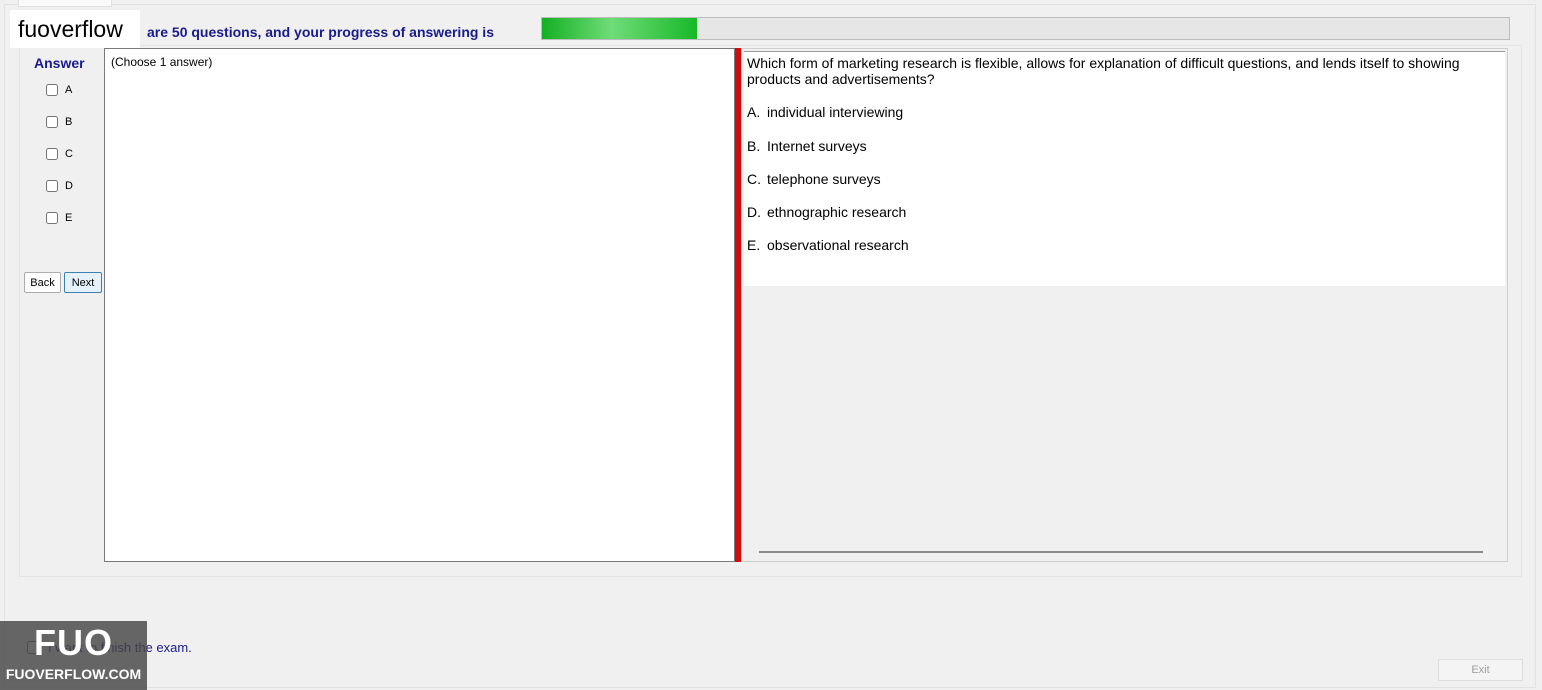  I want to click on option-a-letter: A., so click(754, 112).